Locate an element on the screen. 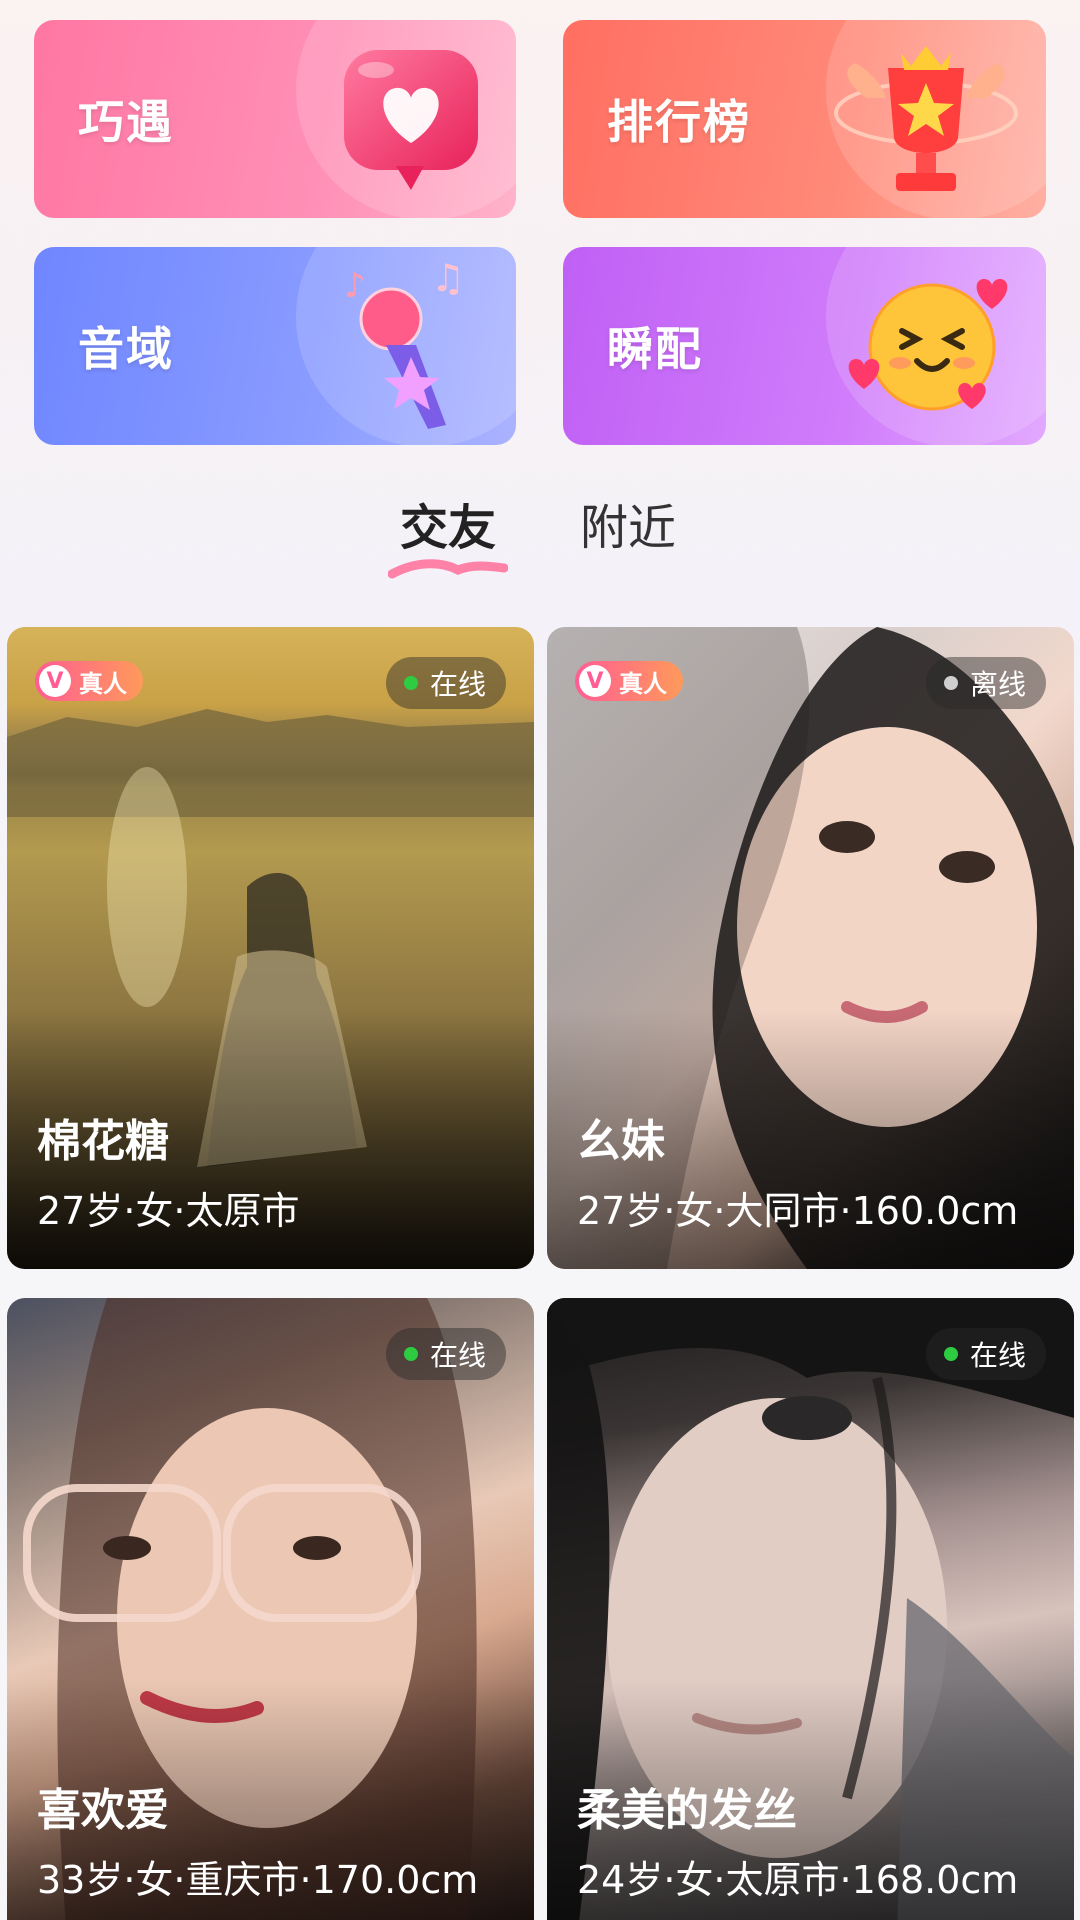  feature-tile-yinyu: 音域 ♪ ♫ is located at coordinates (275, 346).